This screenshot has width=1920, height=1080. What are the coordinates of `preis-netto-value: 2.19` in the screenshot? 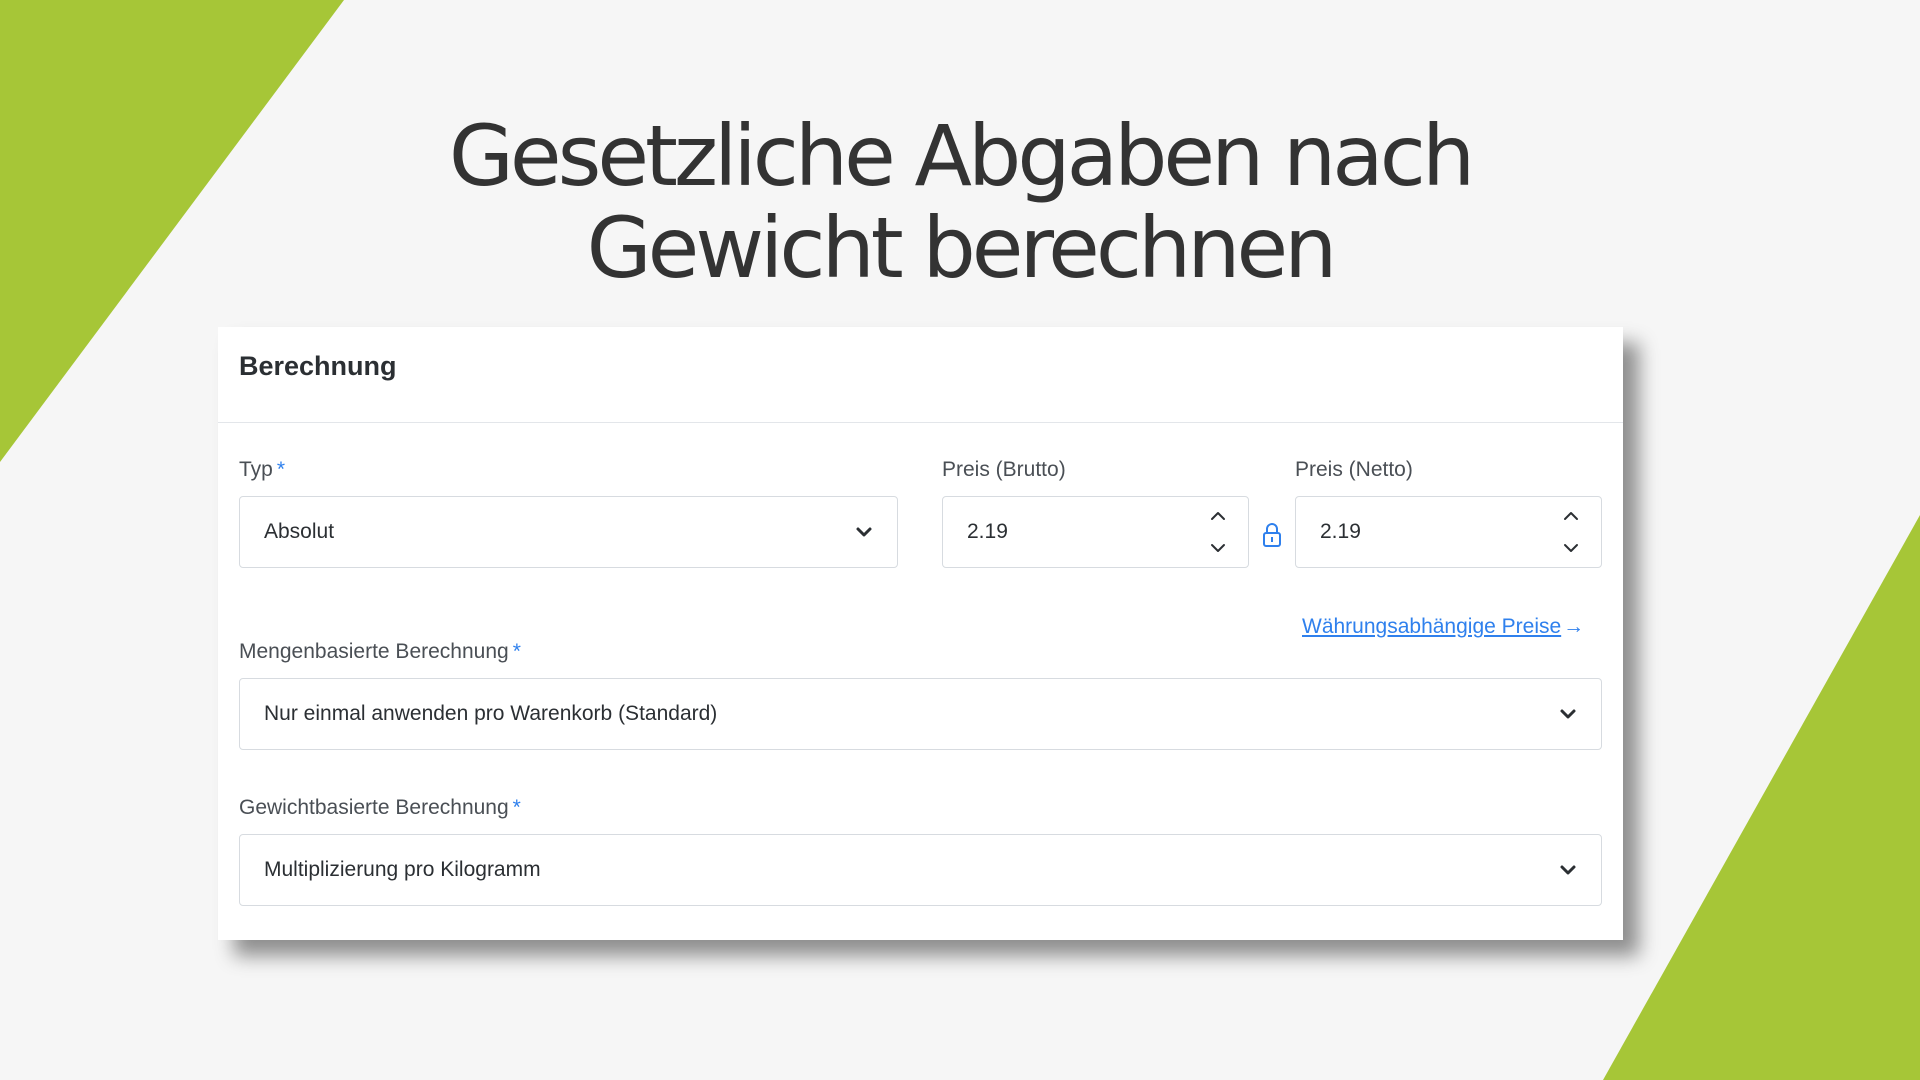 It's located at (1340, 531).